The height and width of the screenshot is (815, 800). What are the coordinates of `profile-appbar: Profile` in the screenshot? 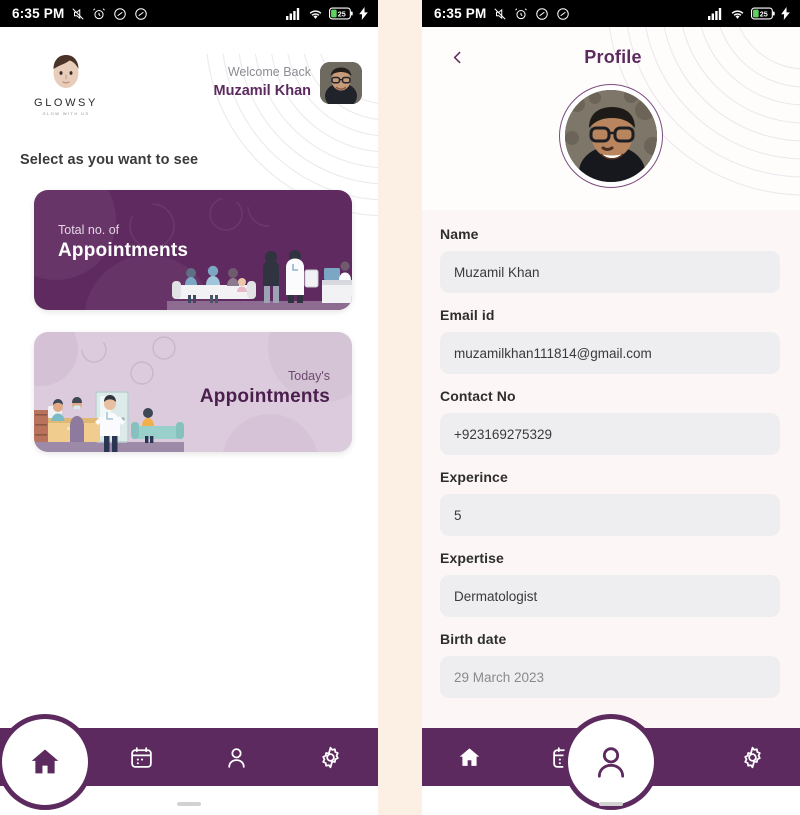 It's located at (611, 48).